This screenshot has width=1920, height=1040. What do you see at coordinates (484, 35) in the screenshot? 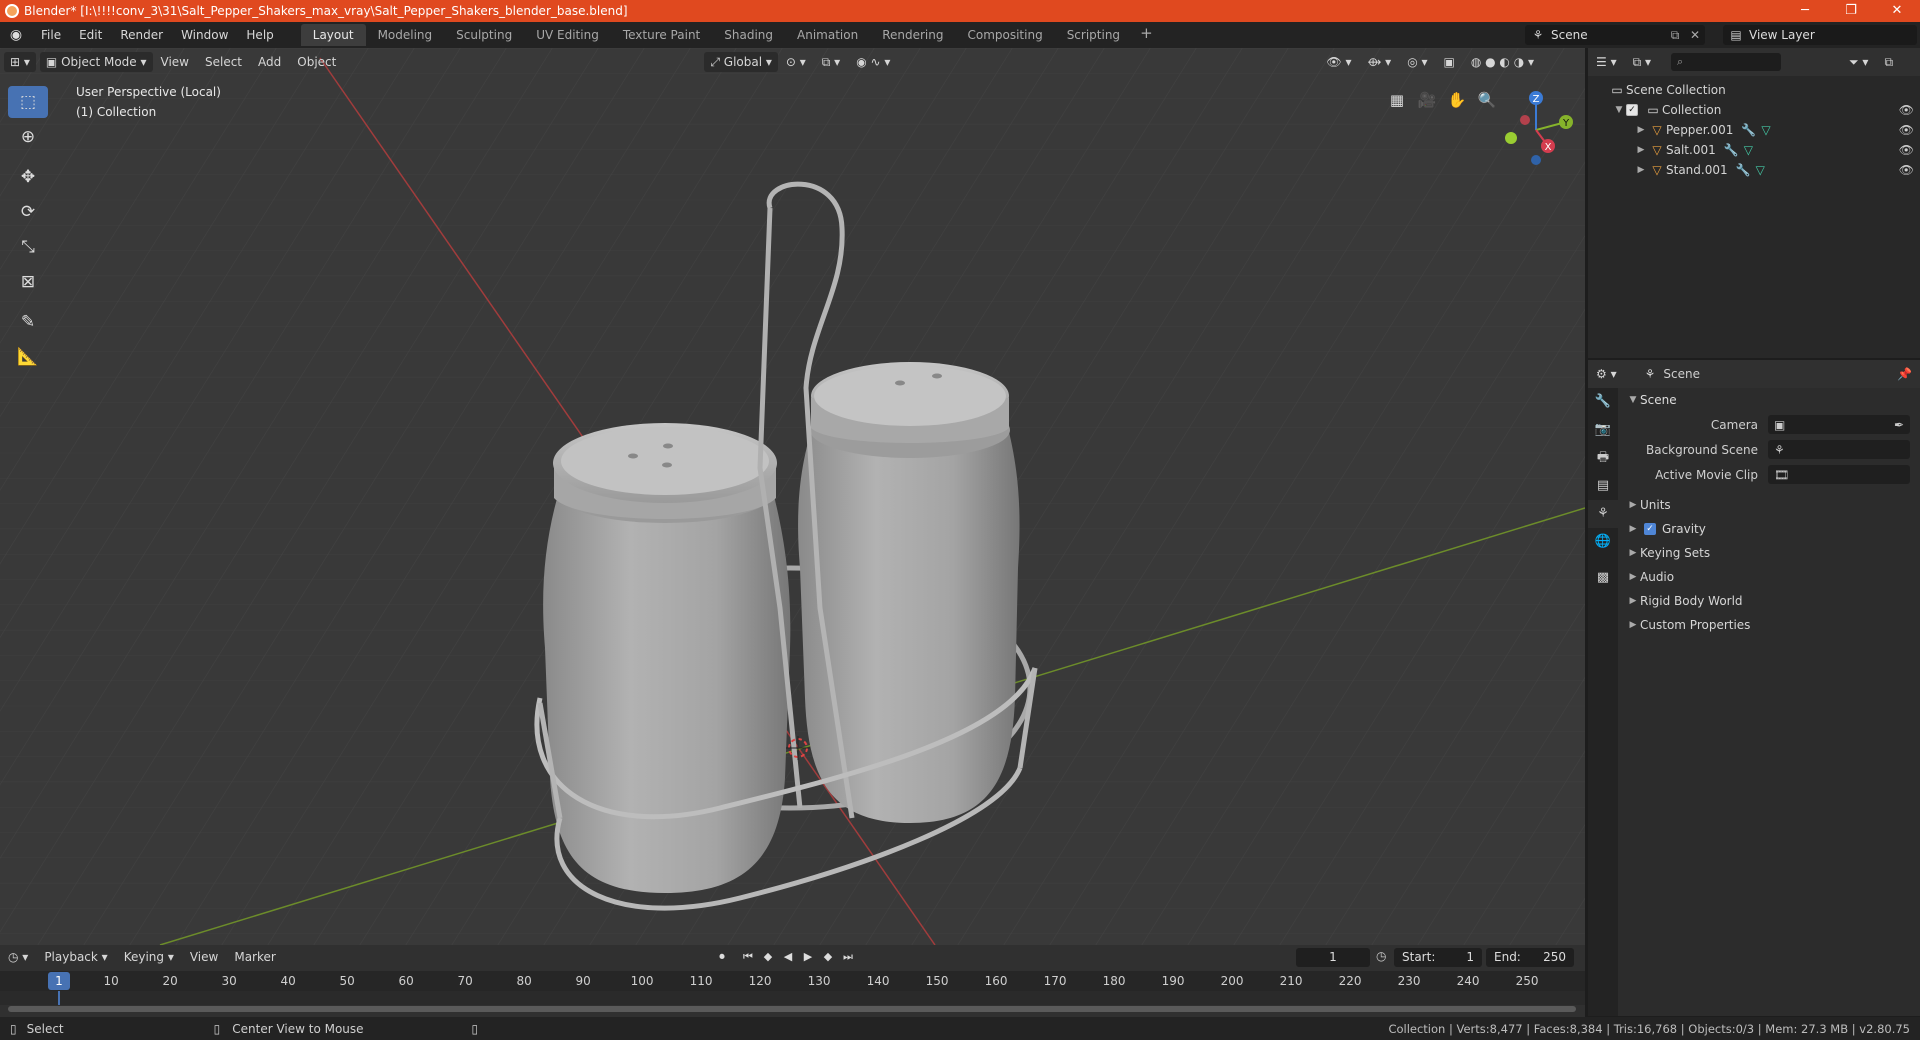
I see `tab-sculpting: Sculpting` at bounding box center [484, 35].